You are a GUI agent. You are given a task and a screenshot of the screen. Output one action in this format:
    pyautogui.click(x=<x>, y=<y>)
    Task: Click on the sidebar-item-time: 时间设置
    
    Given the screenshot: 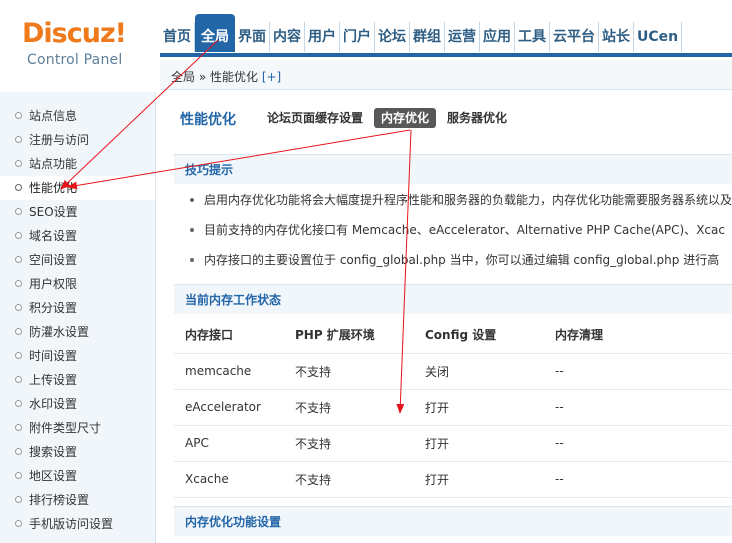 What is the action you would take?
    pyautogui.click(x=77, y=356)
    